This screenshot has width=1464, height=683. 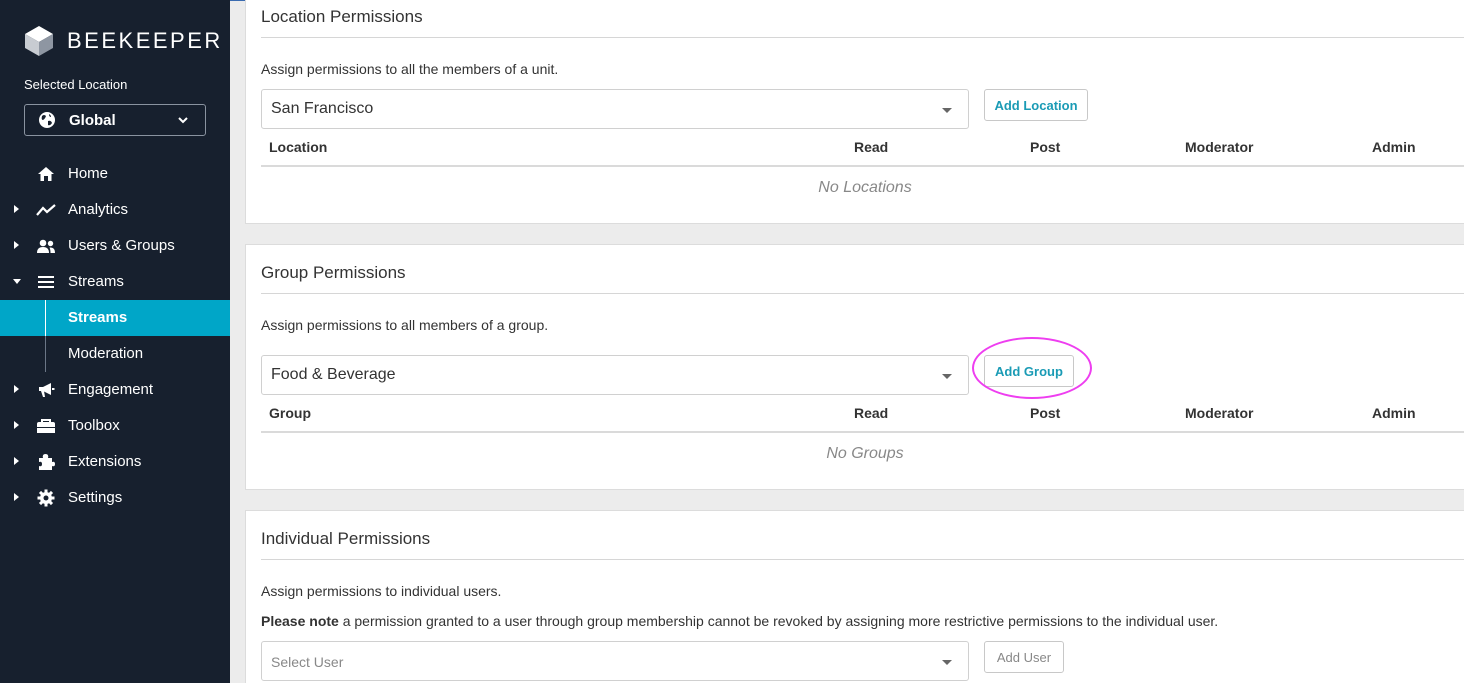 I want to click on location-selector: Global, so click(x=115, y=120).